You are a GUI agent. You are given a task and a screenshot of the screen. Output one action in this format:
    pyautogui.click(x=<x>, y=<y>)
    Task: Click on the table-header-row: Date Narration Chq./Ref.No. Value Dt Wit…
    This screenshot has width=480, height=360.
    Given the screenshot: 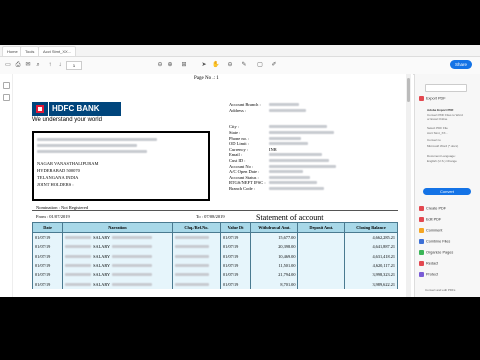 What is the action you would take?
    pyautogui.click(x=214, y=227)
    